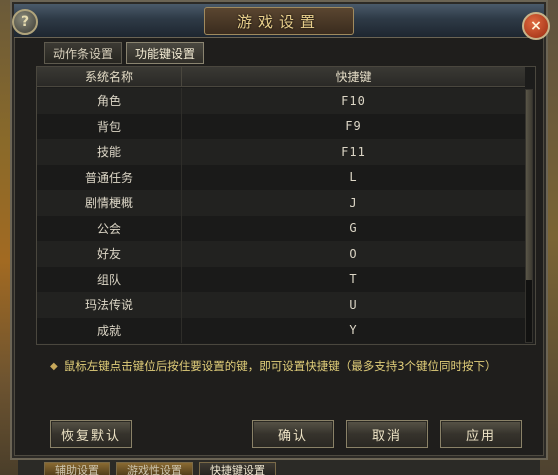  What do you see at coordinates (353, 331) in the screenshot?
I see `row-key: Y` at bounding box center [353, 331].